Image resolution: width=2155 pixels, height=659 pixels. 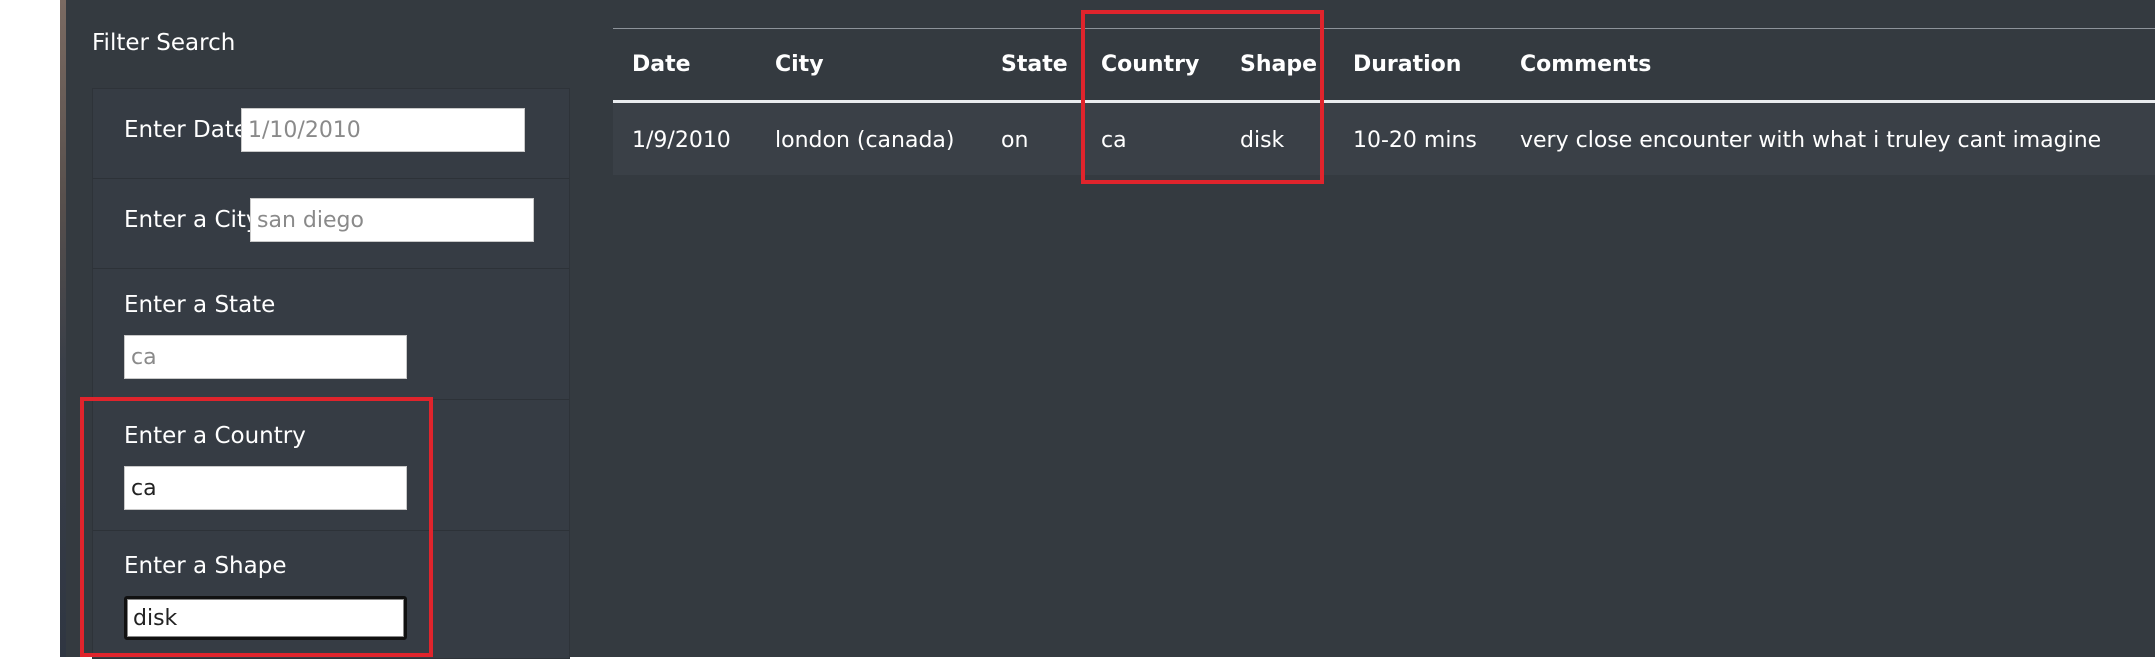 What do you see at coordinates (265, 357) in the screenshot?
I see `state-input` at bounding box center [265, 357].